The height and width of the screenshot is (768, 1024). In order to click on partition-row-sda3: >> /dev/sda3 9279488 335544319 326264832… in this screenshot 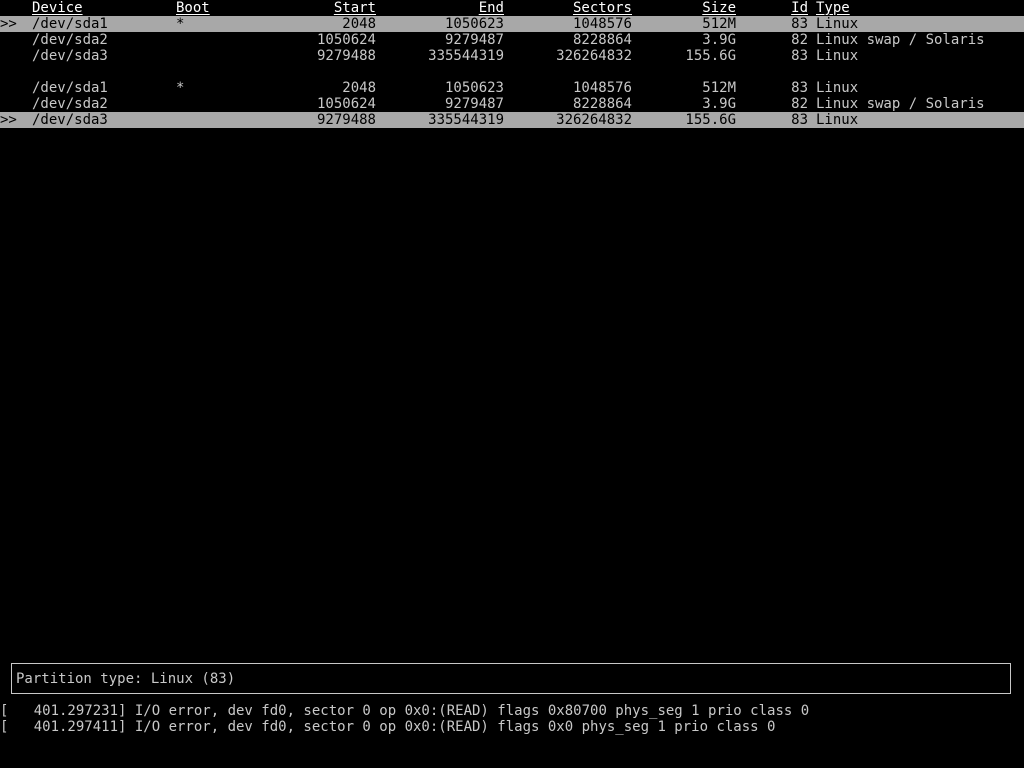, I will do `click(512, 120)`.